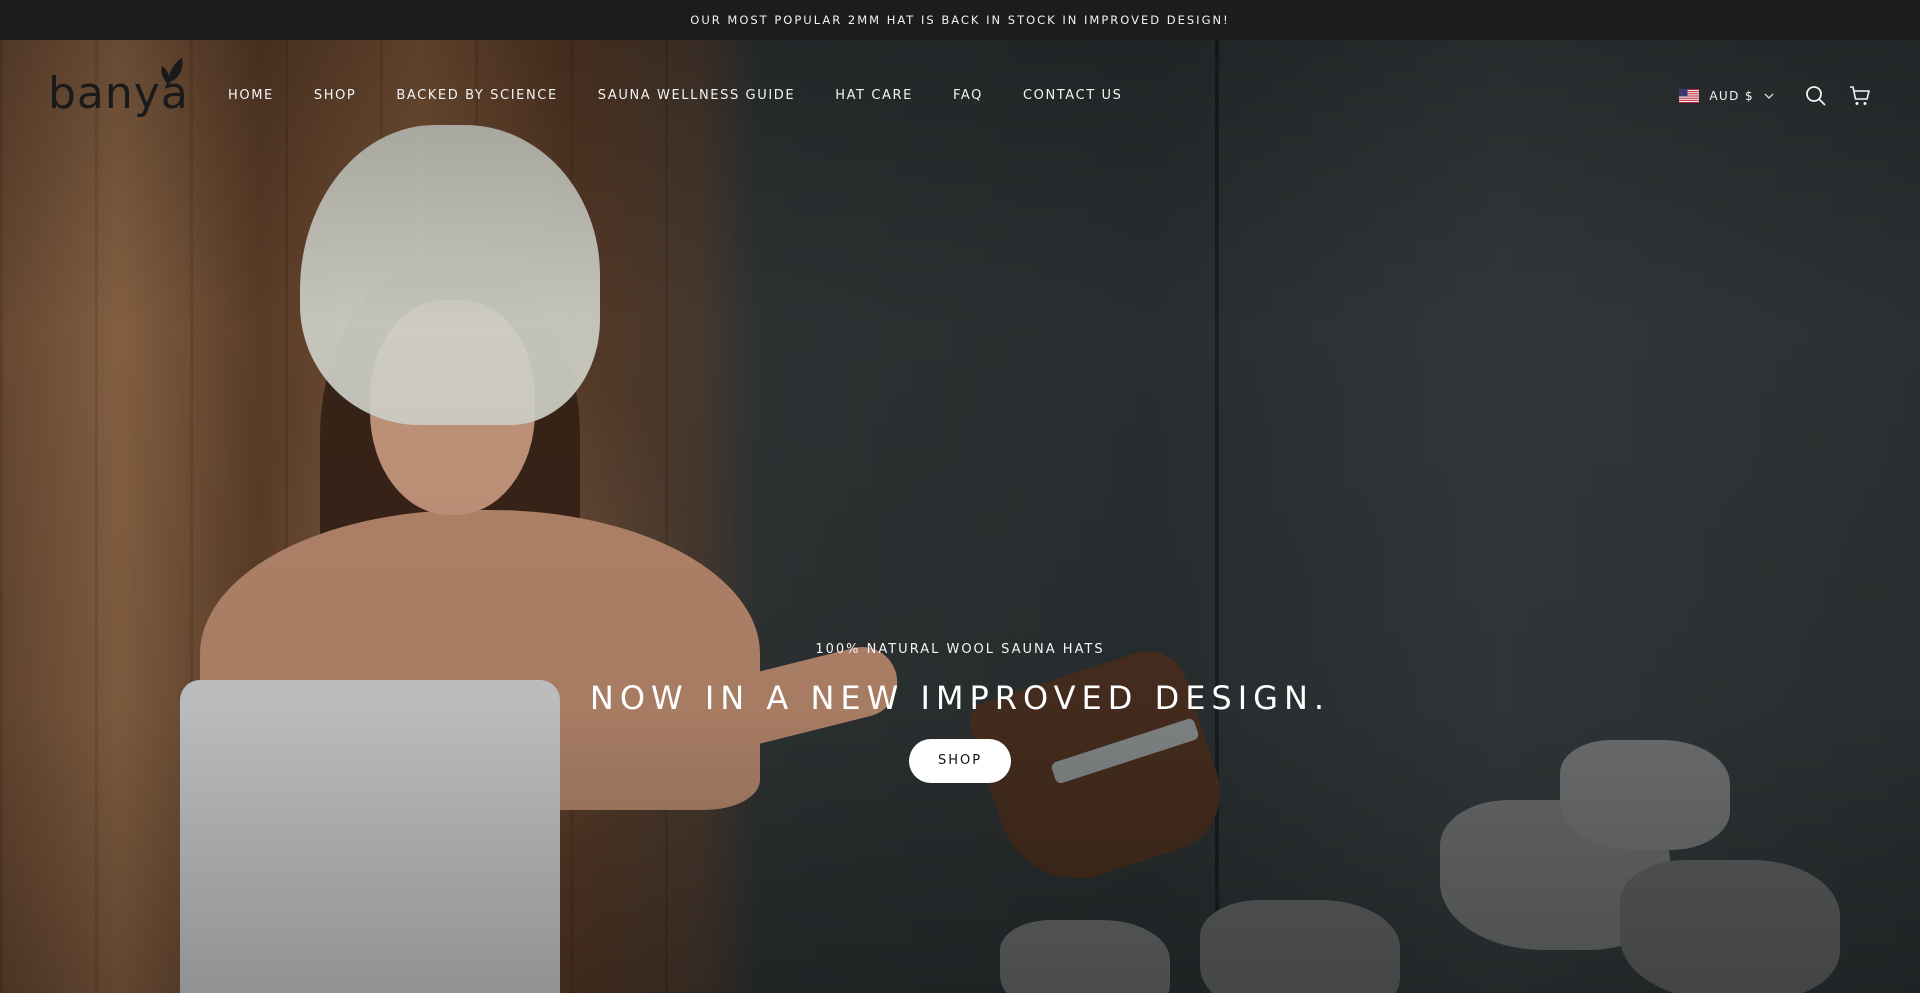 The image size is (1920, 993). What do you see at coordinates (1860, 96) in the screenshot?
I see `cart-icon` at bounding box center [1860, 96].